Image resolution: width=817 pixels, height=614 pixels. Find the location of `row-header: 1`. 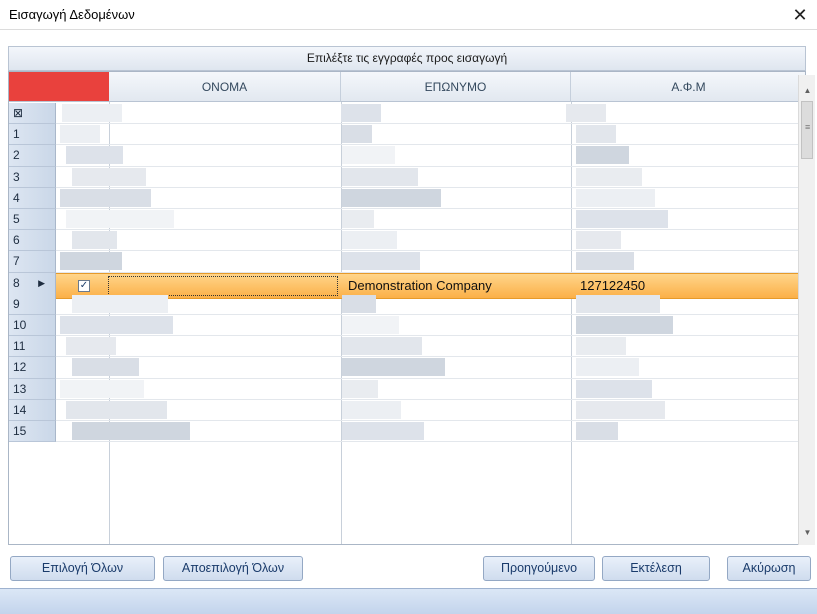

row-header: 1 is located at coordinates (32, 135).